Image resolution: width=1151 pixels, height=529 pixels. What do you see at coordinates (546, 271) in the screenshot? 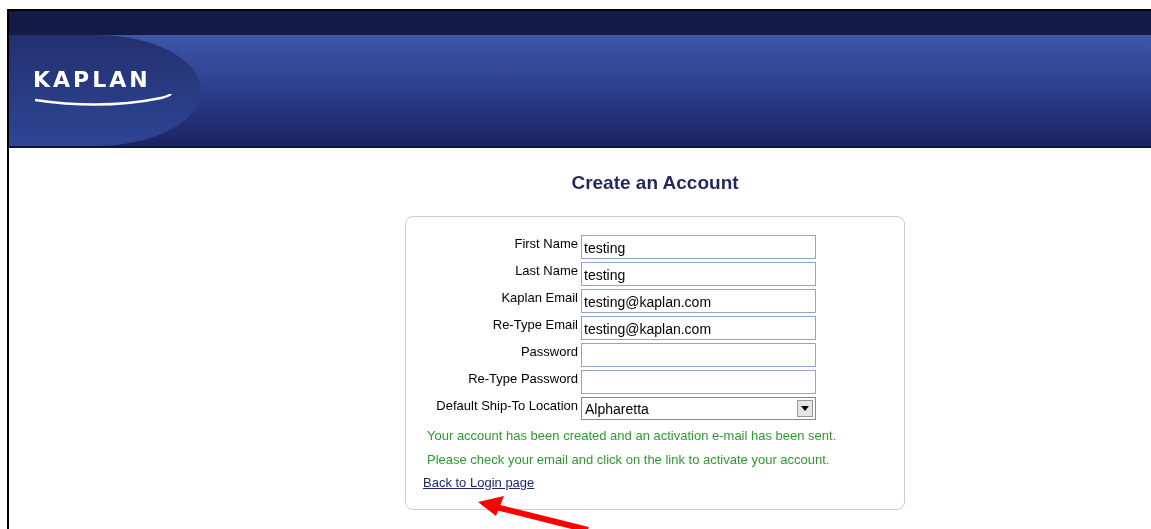
I see `field-label: Last Name` at bounding box center [546, 271].